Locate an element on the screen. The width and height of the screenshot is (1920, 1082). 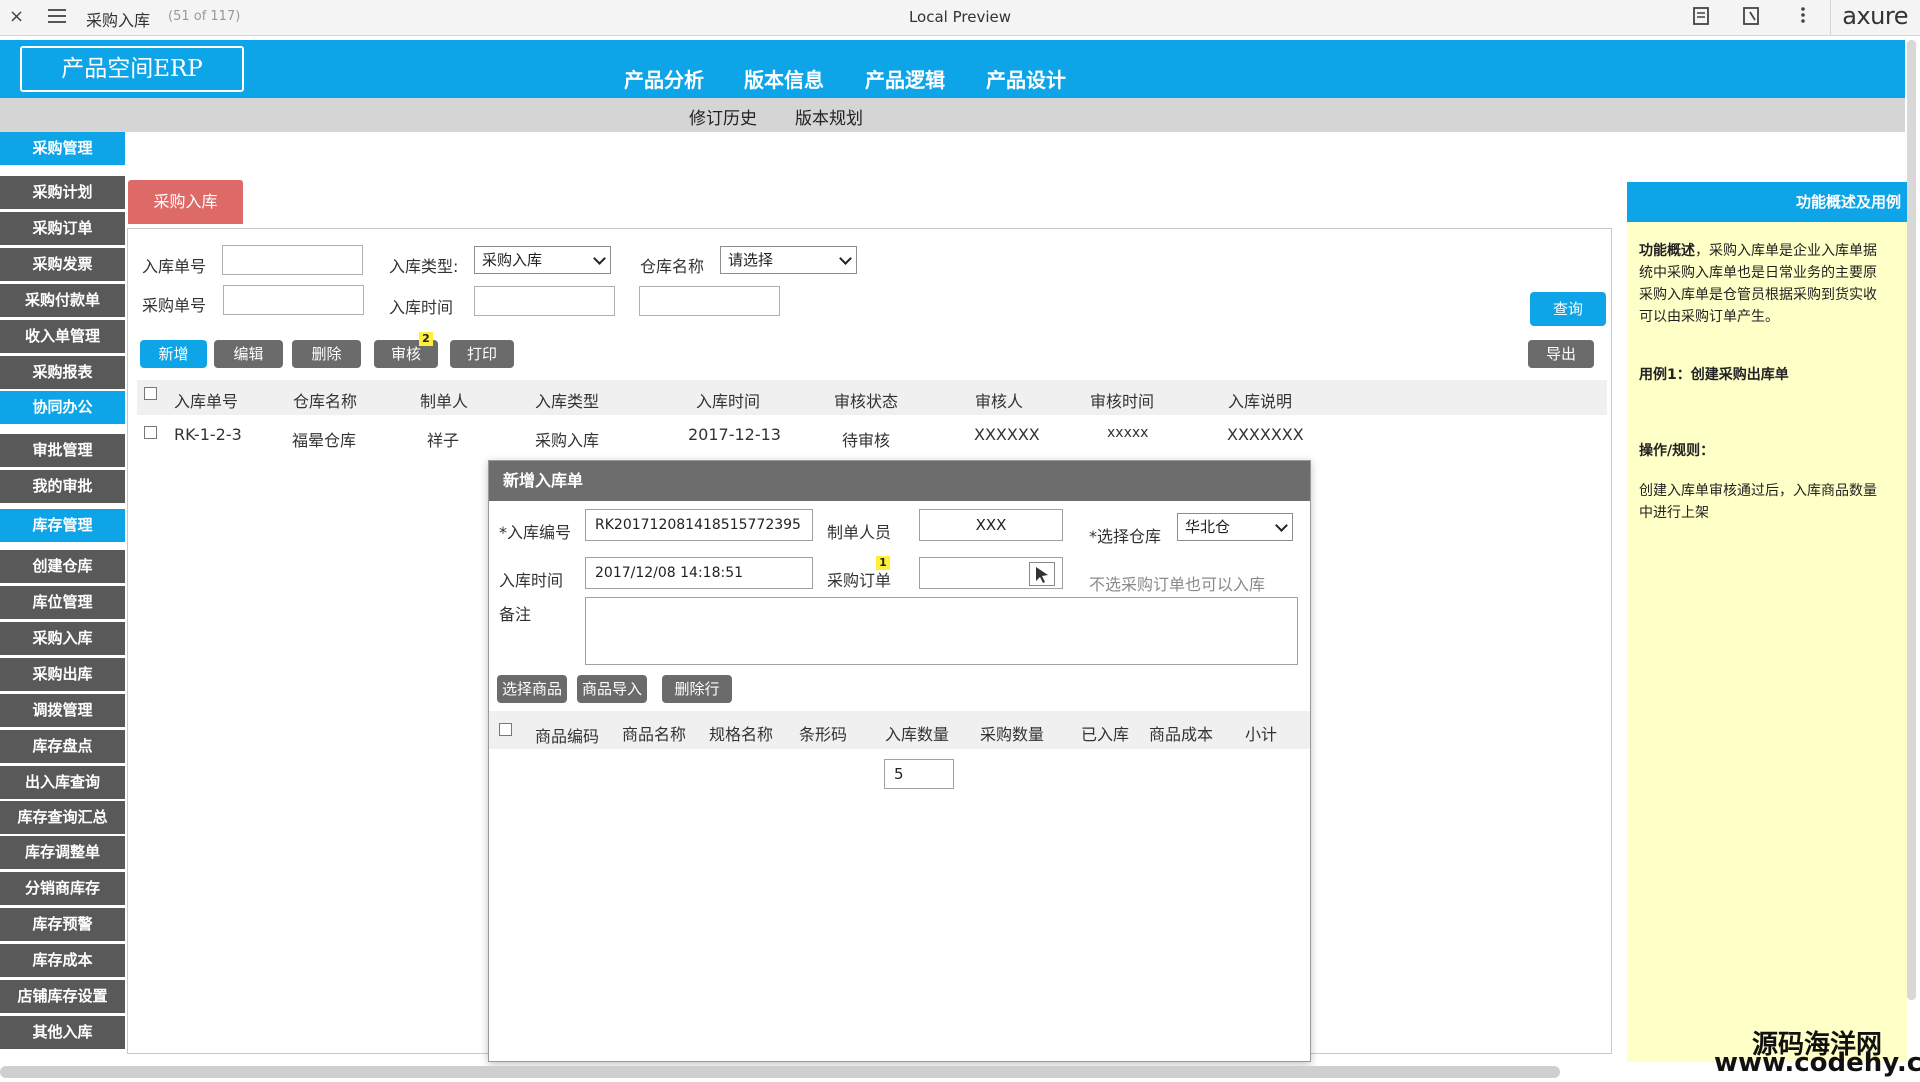
chevron-down-icon is located at coordinates (1281, 525).